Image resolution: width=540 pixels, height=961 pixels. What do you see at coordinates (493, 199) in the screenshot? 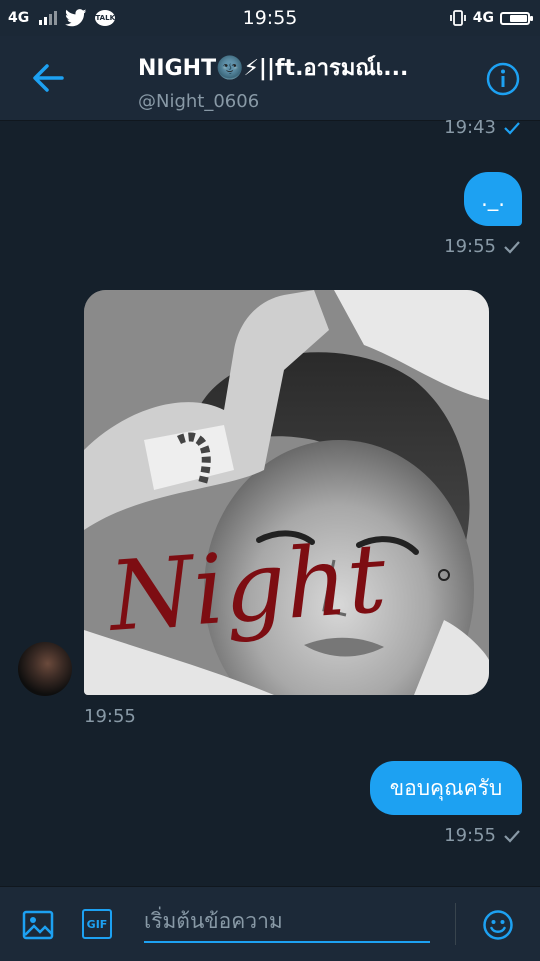
I see `sent-message-bubble: ._.` at bounding box center [493, 199].